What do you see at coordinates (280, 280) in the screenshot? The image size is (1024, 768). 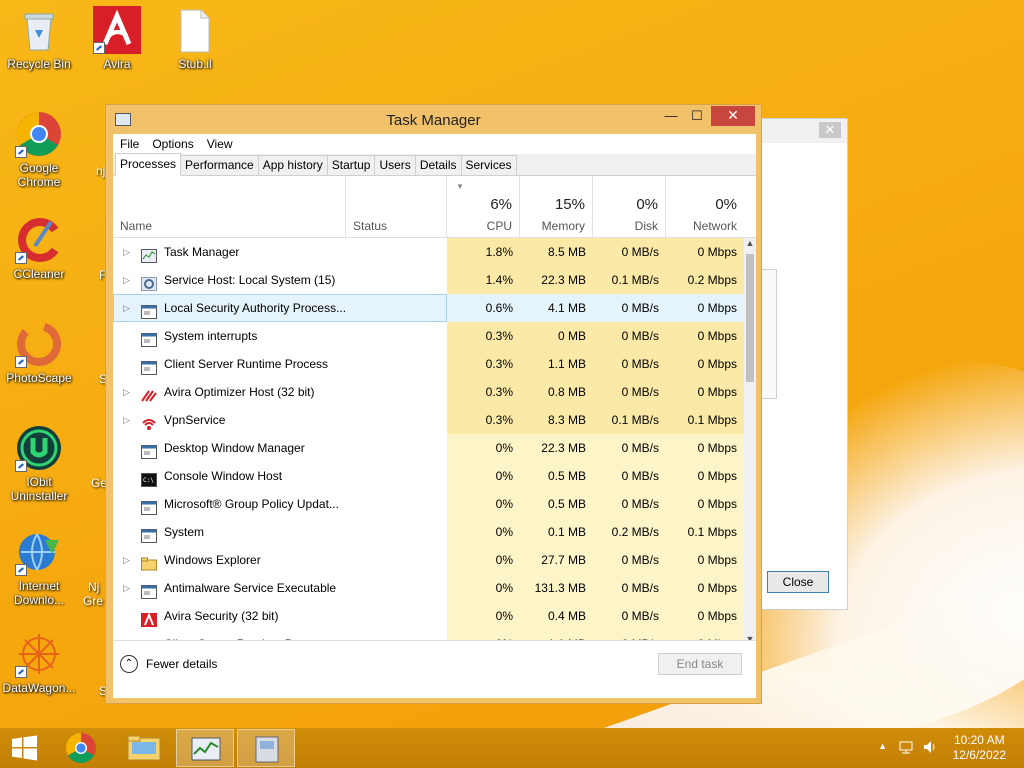 I see `process-name-cell: ▷ Service Host: Local System (15)` at bounding box center [280, 280].